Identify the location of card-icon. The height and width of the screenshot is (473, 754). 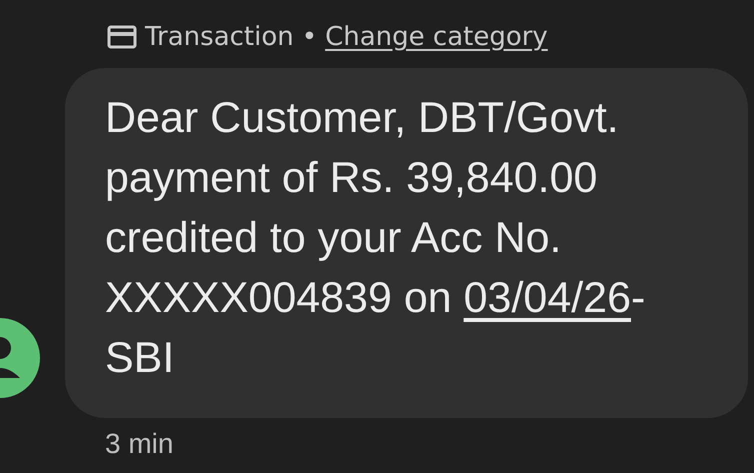
(122, 37).